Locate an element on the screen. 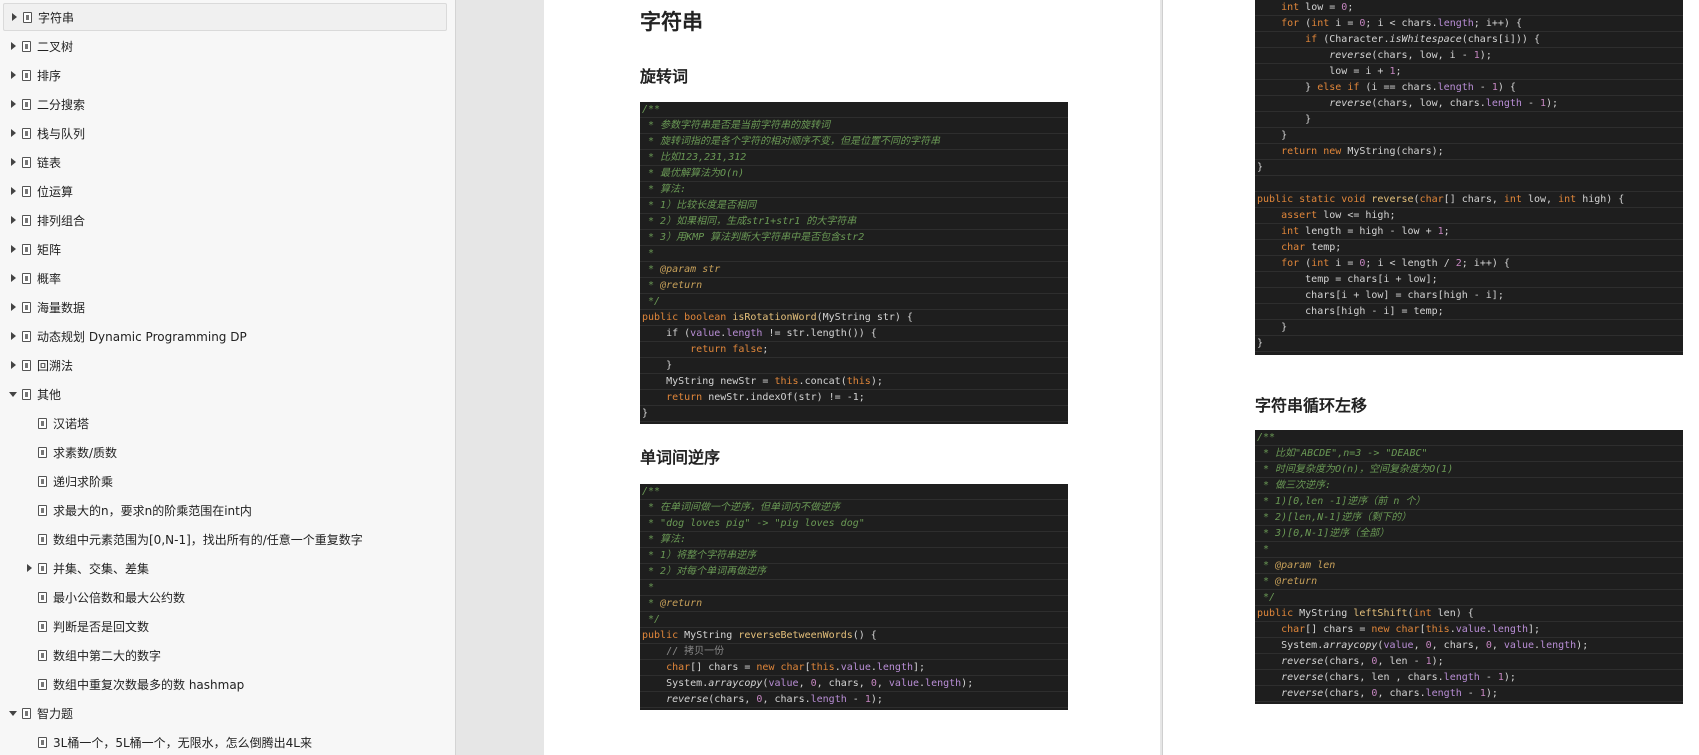 The image size is (1699, 755). code-token: @param is located at coordinates (678, 269).